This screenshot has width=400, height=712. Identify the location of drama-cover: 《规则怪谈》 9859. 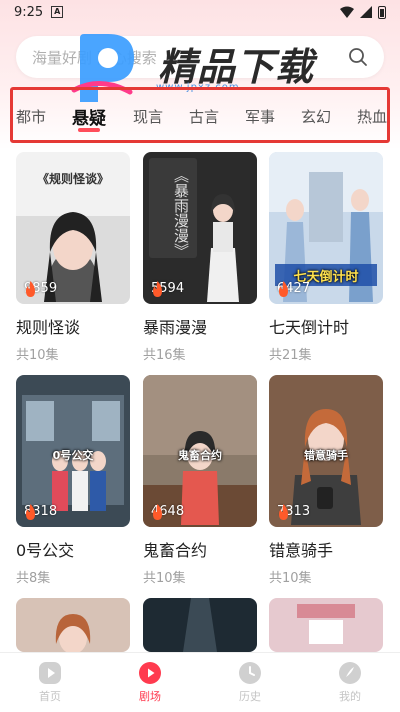
(73, 228).